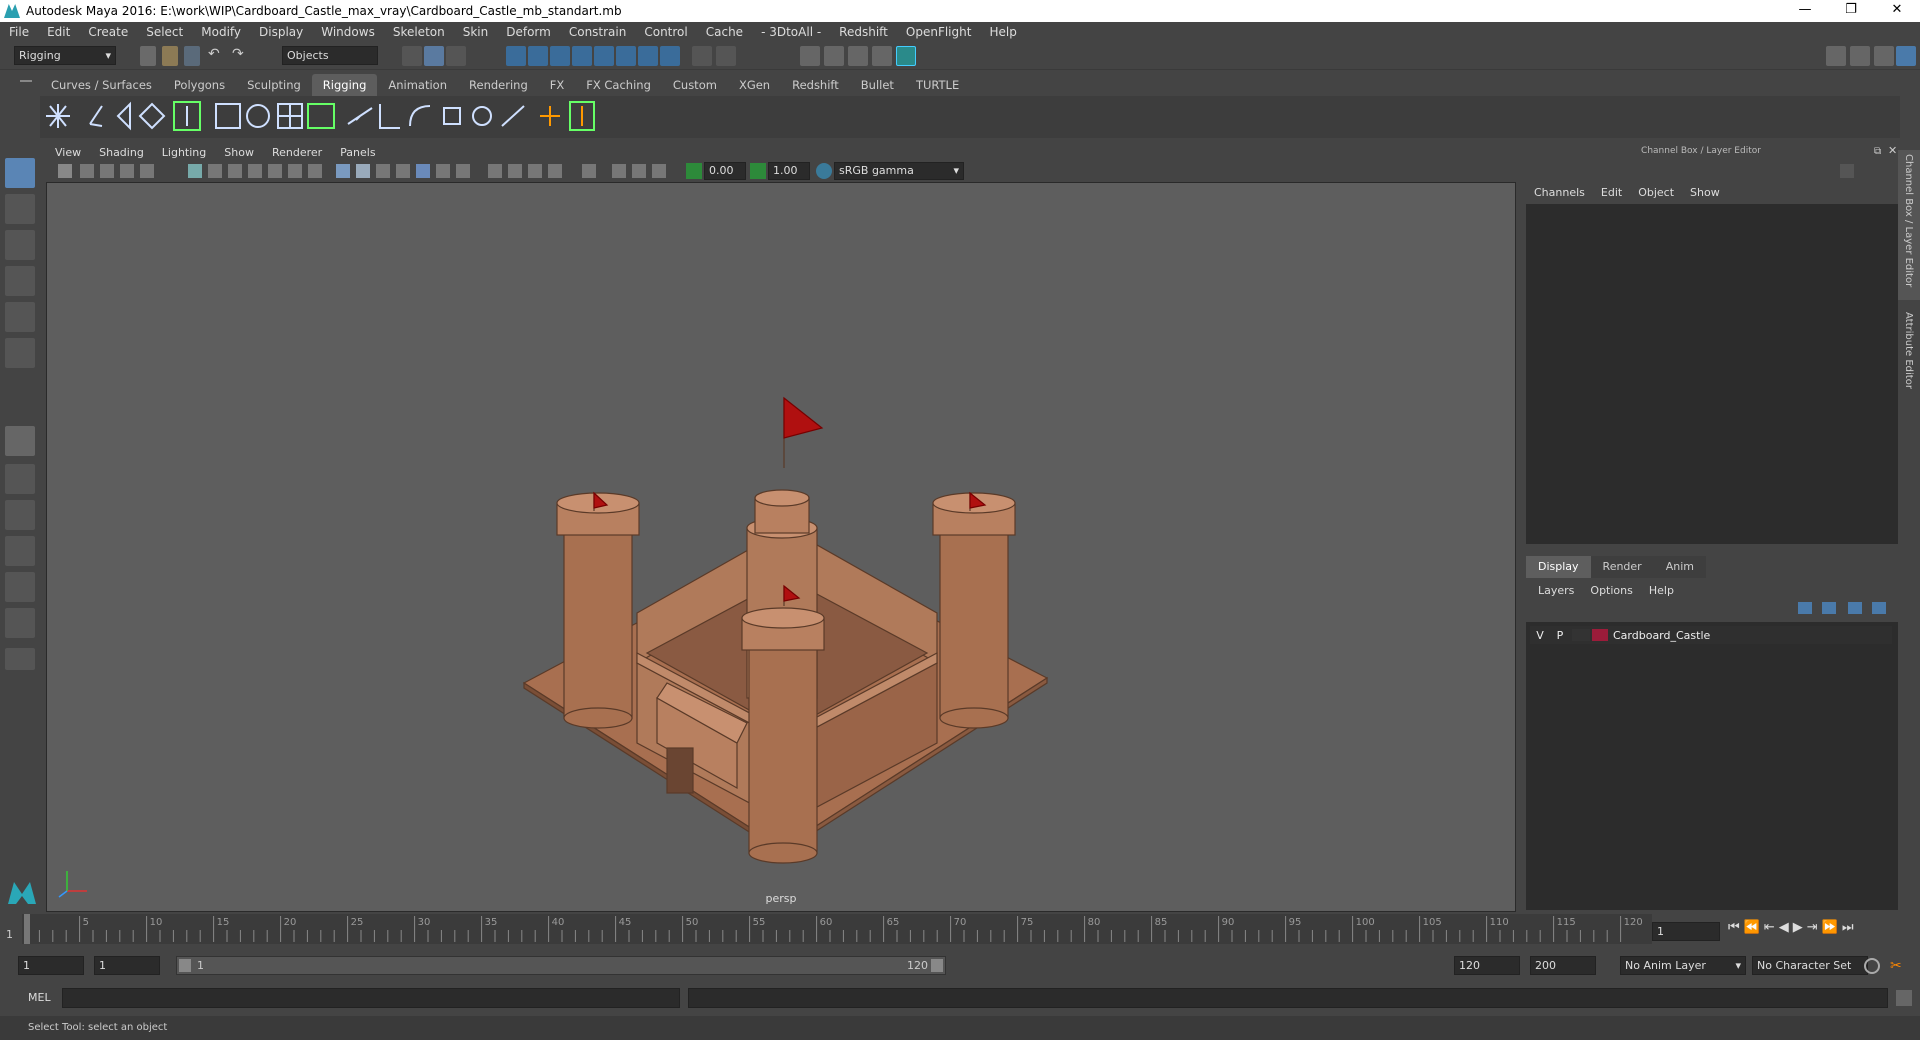  I want to click on snap-grid-icon, so click(516, 56).